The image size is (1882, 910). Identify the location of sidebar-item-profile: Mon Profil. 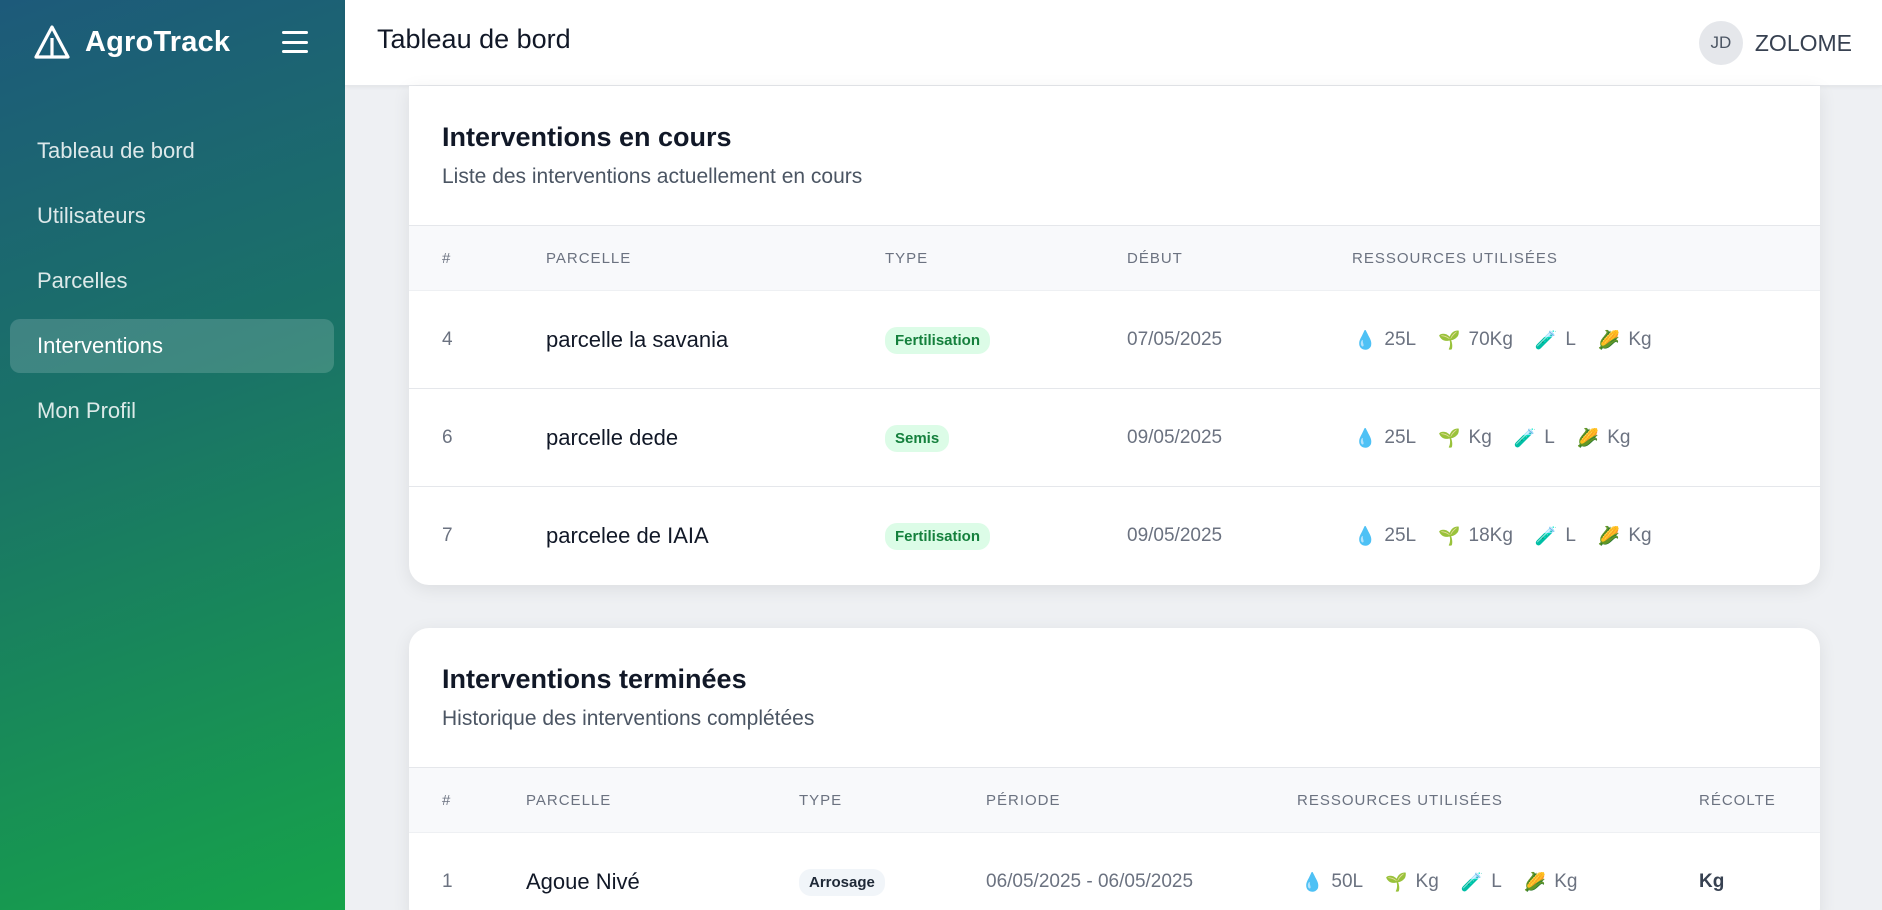
(172, 411).